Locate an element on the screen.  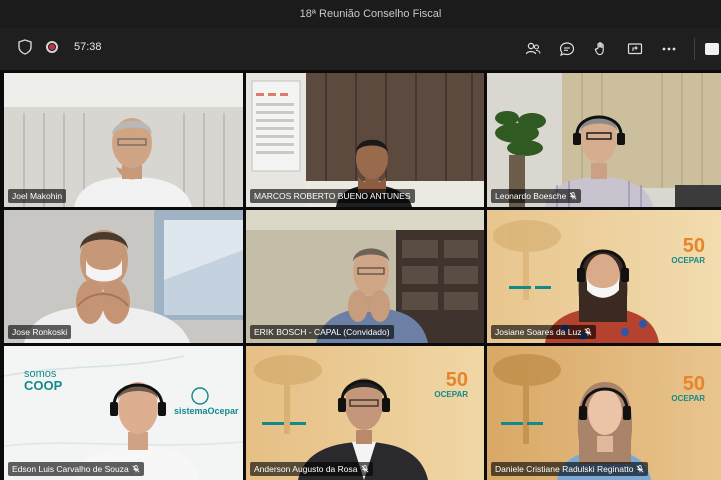
participant-name-tag: Leonardo Boesche is located at coordinates (536, 196).